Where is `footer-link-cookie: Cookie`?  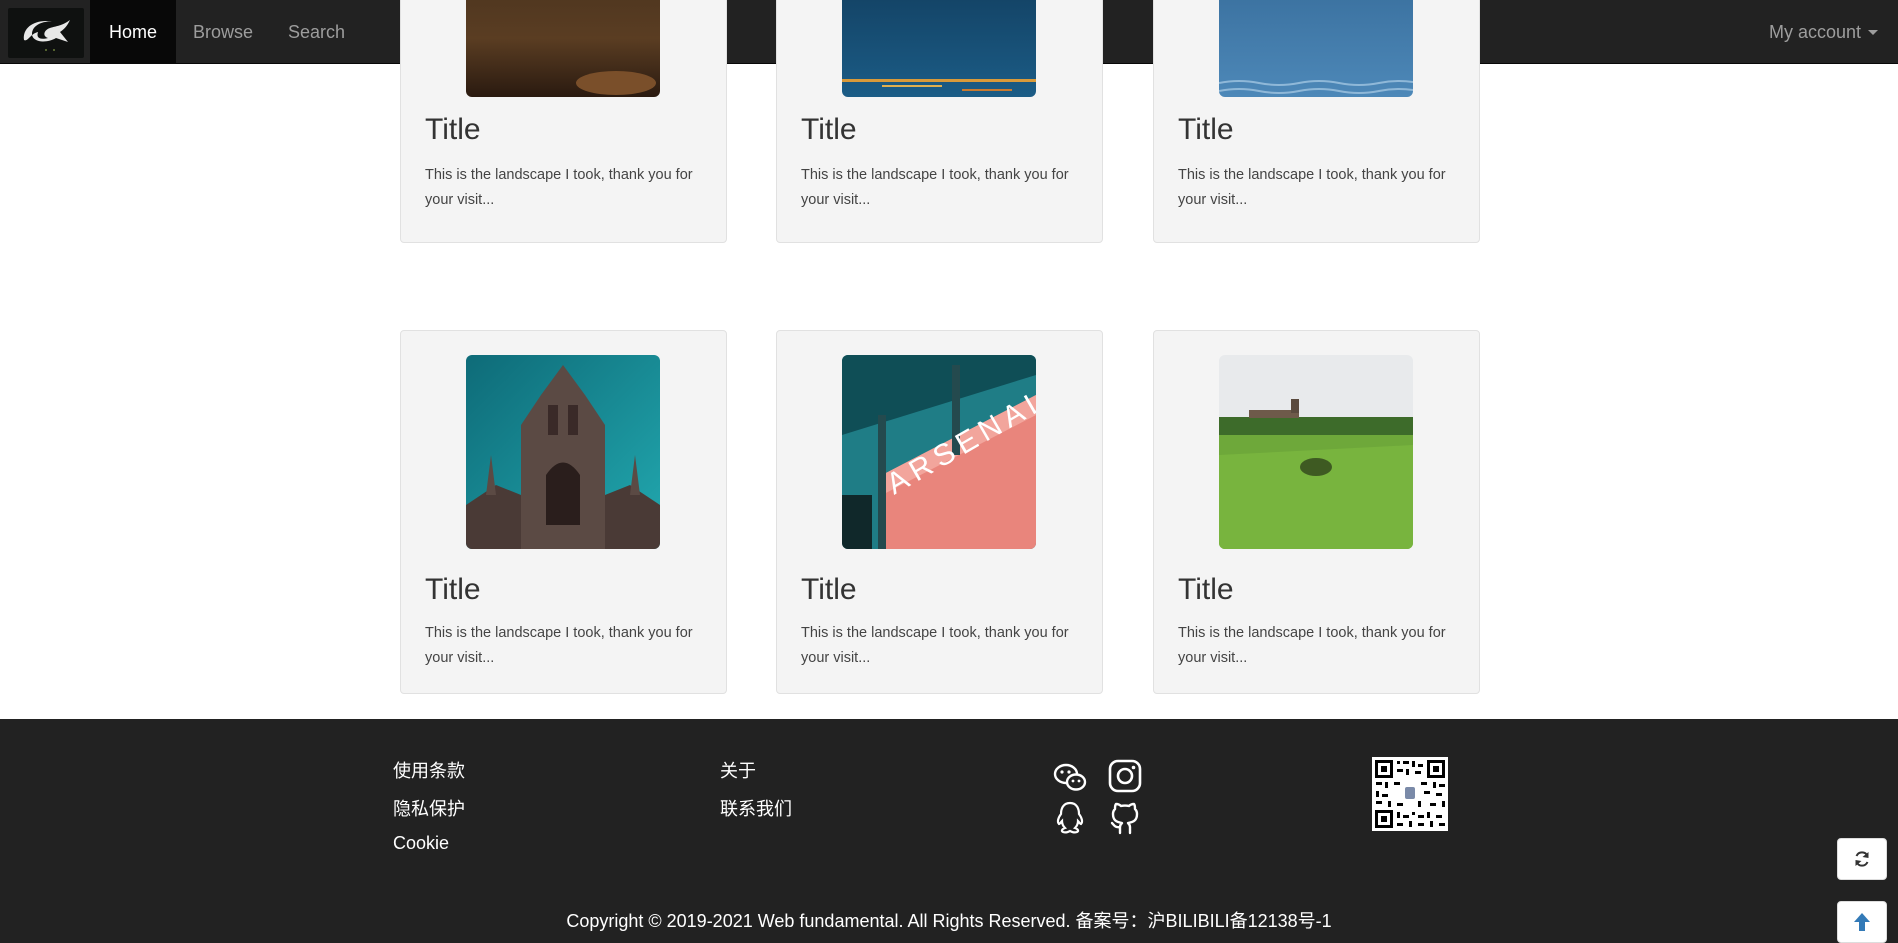
footer-link-cookie: Cookie is located at coordinates (421, 843).